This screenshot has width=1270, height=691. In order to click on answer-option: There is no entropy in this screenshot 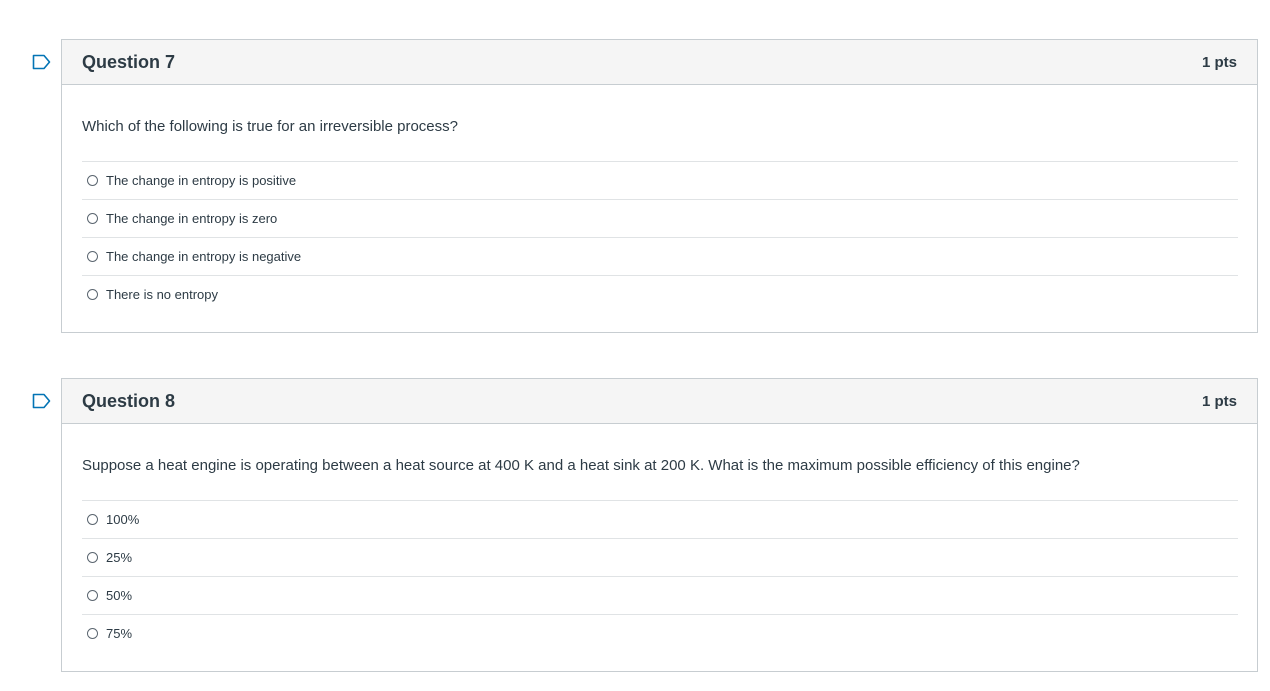, I will do `click(660, 294)`.